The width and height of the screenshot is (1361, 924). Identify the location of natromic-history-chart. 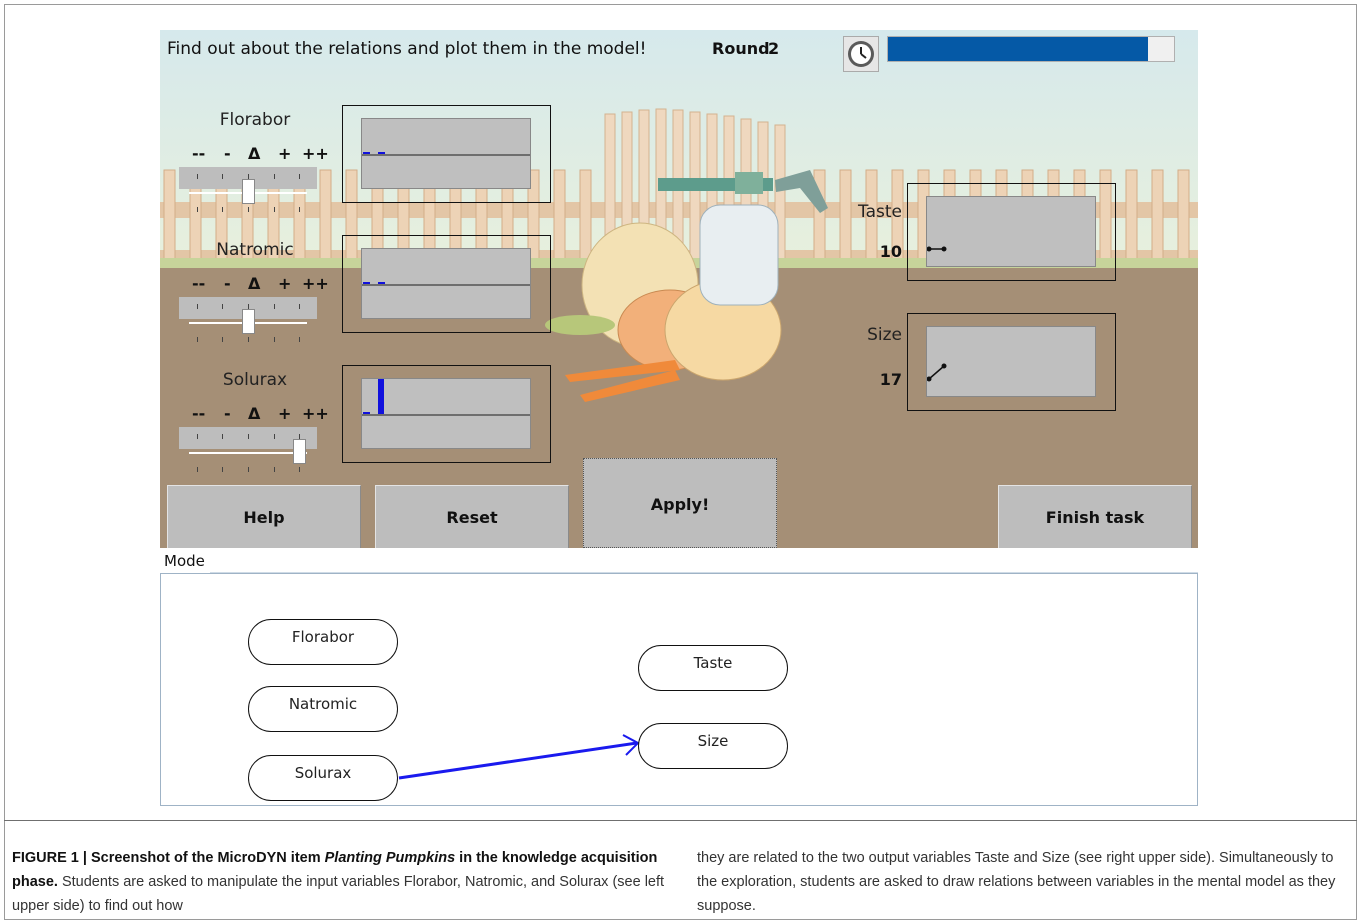
(446, 284).